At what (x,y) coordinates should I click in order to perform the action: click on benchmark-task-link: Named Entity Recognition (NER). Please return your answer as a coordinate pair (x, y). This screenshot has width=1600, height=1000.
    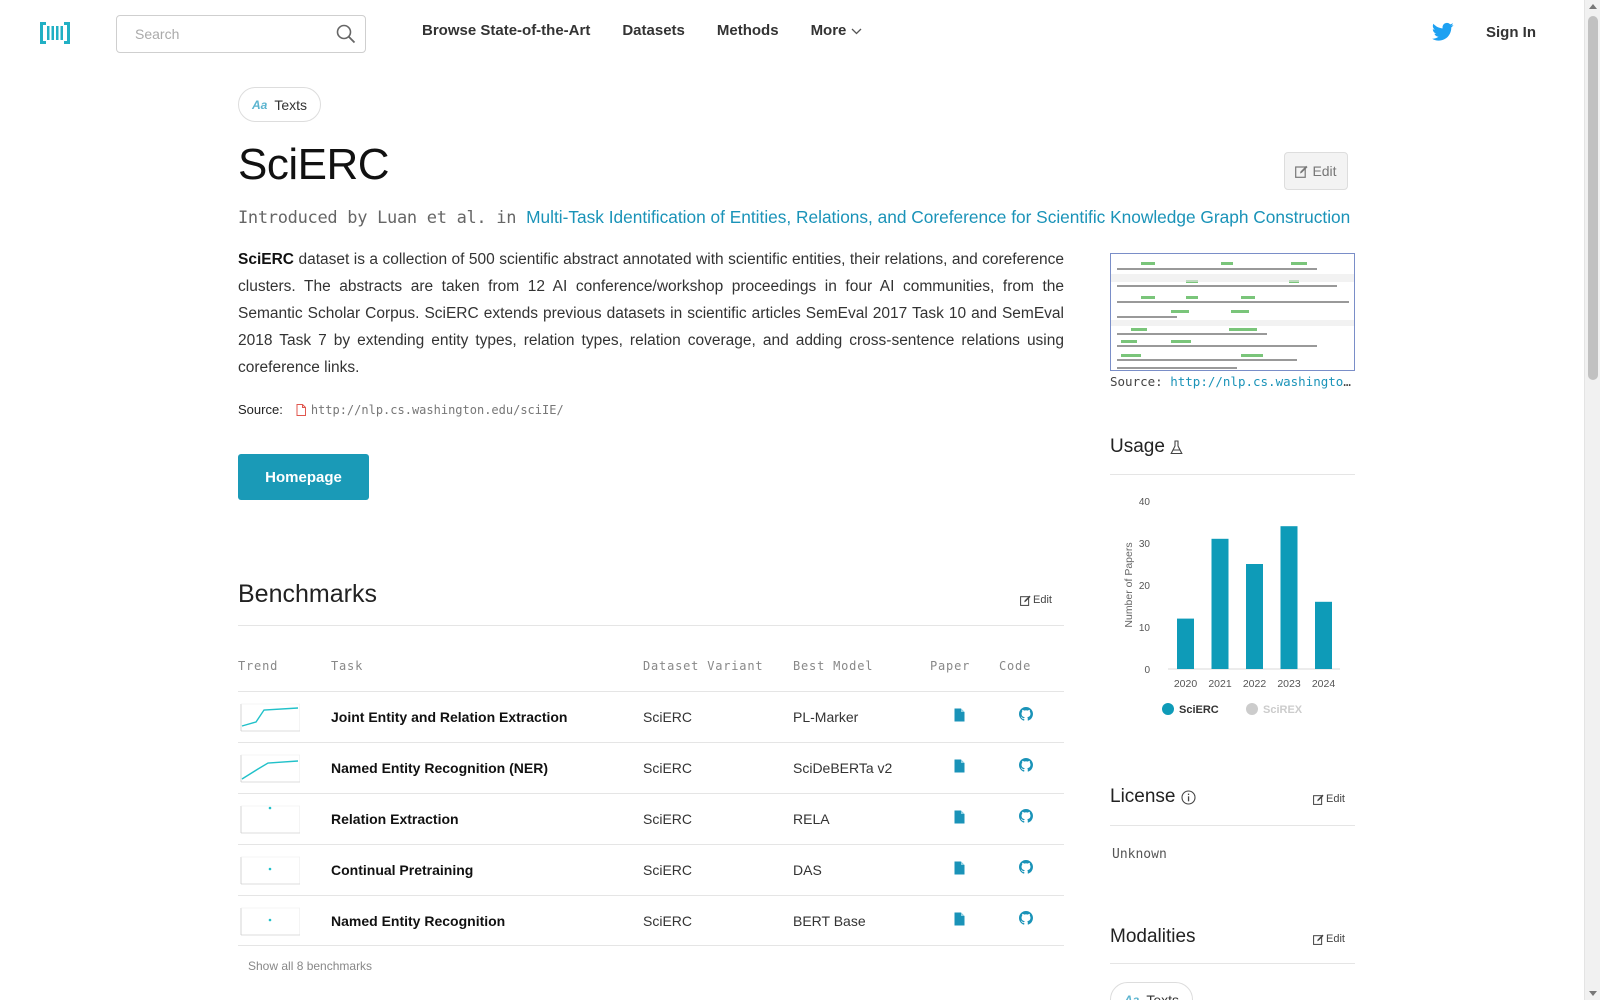
    Looking at the image, I should click on (439, 768).